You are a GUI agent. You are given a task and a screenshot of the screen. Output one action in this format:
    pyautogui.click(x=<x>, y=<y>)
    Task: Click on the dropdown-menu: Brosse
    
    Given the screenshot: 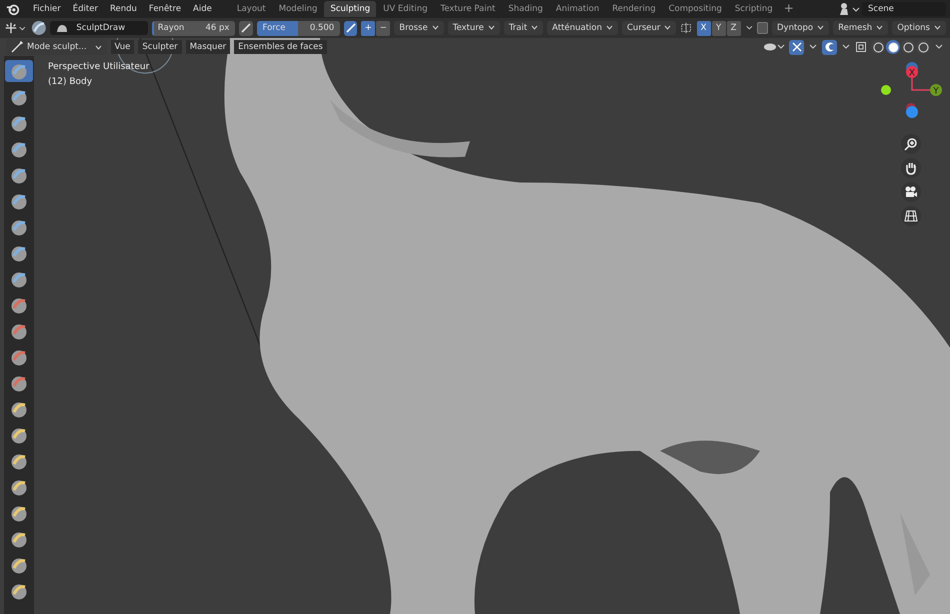 What is the action you would take?
    pyautogui.click(x=419, y=28)
    